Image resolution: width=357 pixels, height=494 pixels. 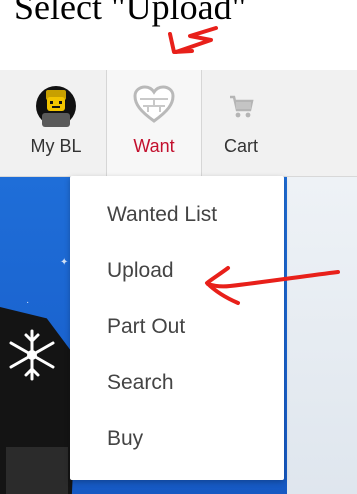 I want to click on annotation-caption: Select "Upload", so click(x=130, y=13).